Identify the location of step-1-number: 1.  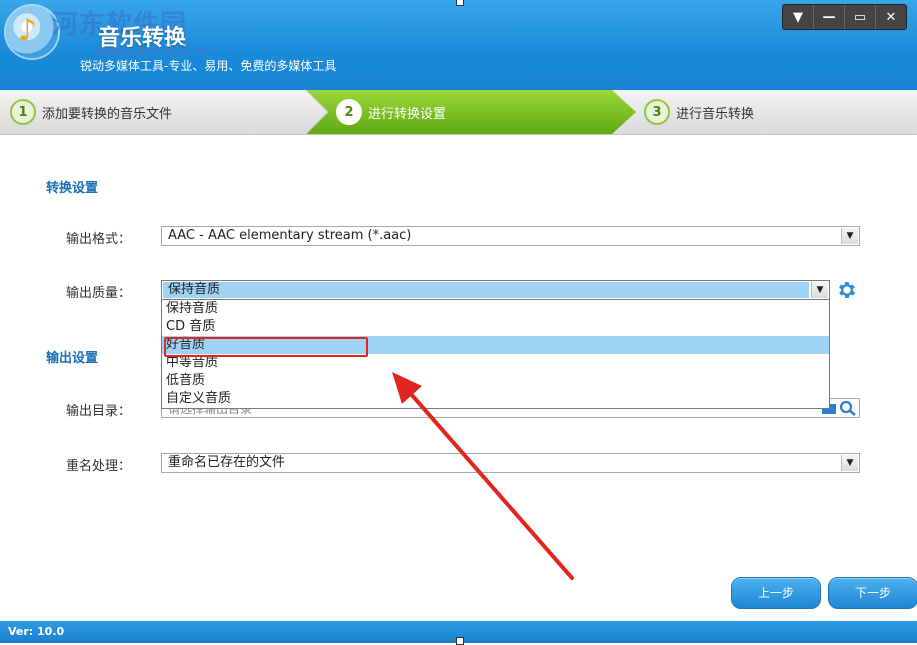
(23, 112).